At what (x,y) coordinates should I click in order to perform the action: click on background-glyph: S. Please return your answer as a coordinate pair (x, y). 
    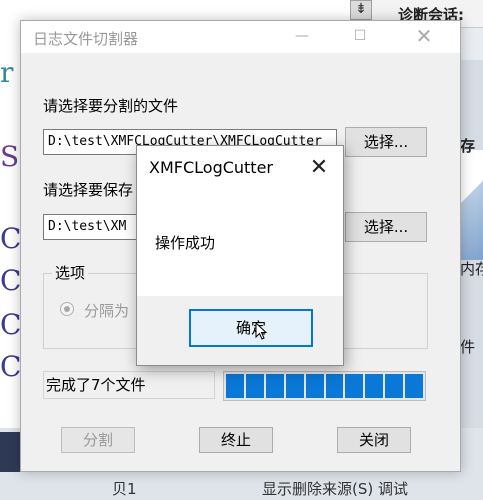
    Looking at the image, I should click on (10, 156).